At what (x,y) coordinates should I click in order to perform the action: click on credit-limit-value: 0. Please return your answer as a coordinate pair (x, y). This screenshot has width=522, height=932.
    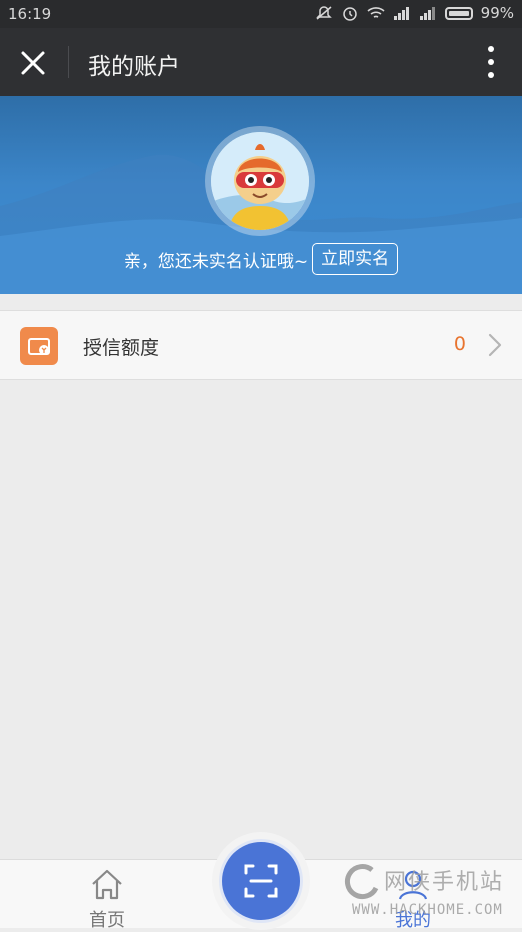
    Looking at the image, I should click on (459, 344).